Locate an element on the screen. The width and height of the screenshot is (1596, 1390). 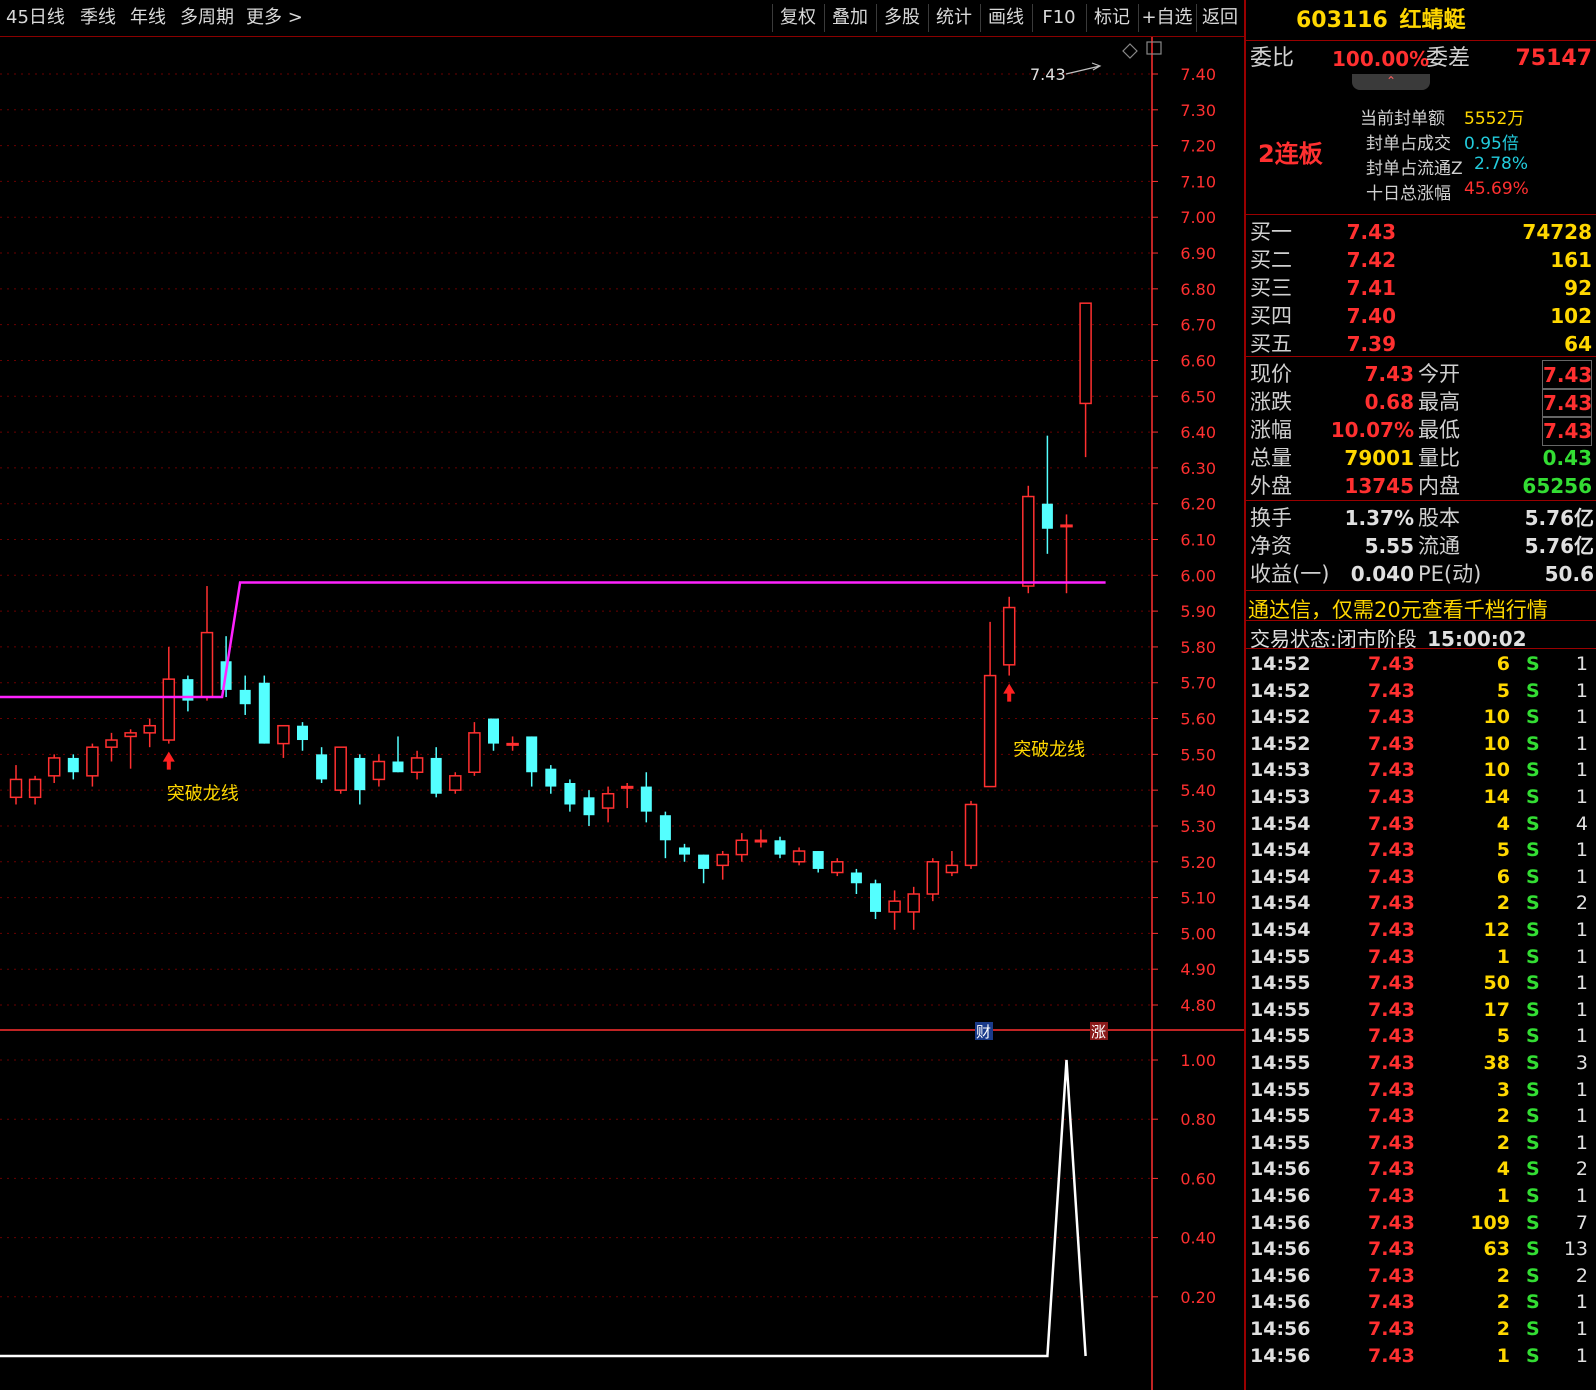
tick-row: 14:54 7.43 12 S 1 is located at coordinates (1421, 930).